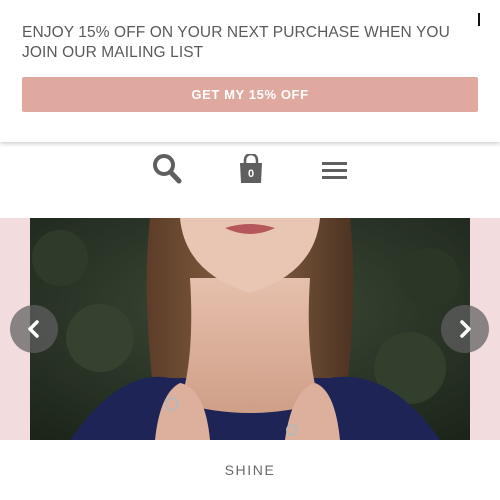 The height and width of the screenshot is (500, 500). What do you see at coordinates (334, 171) in the screenshot?
I see `menu-icon` at bounding box center [334, 171].